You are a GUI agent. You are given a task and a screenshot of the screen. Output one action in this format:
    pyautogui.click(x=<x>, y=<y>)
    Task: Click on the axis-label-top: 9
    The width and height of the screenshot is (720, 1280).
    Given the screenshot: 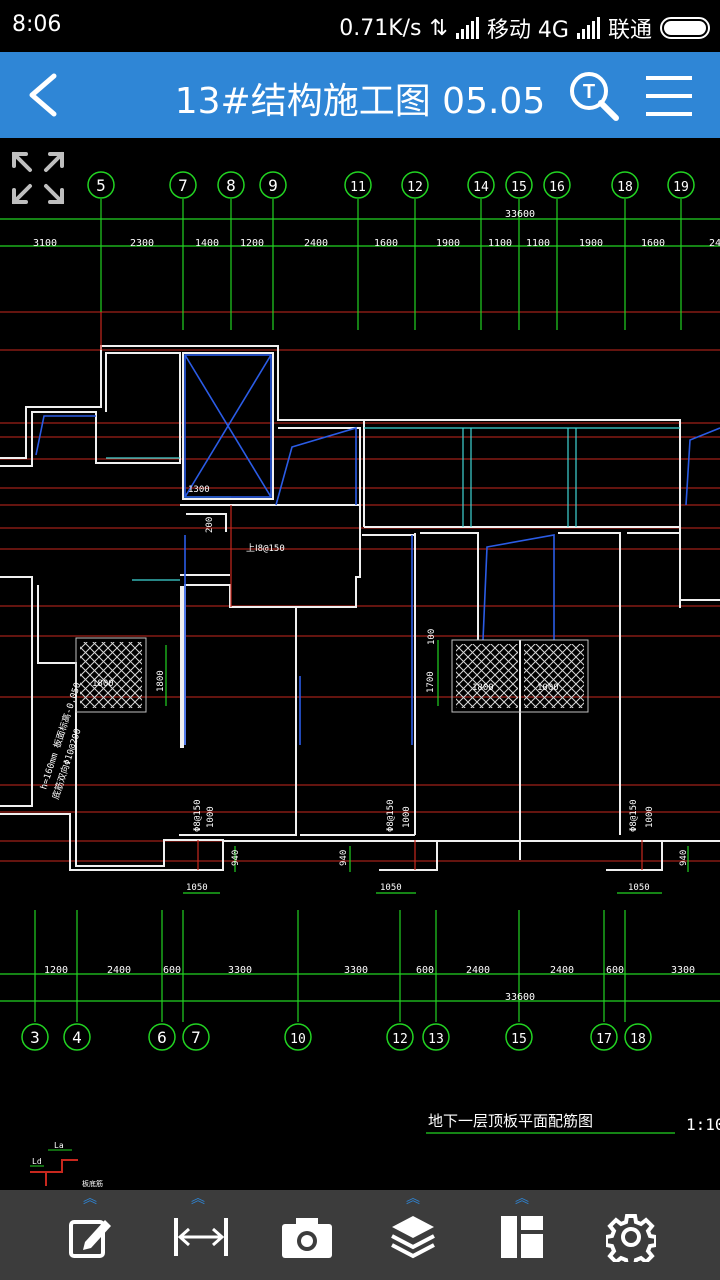 What is the action you would take?
    pyautogui.click(x=273, y=185)
    